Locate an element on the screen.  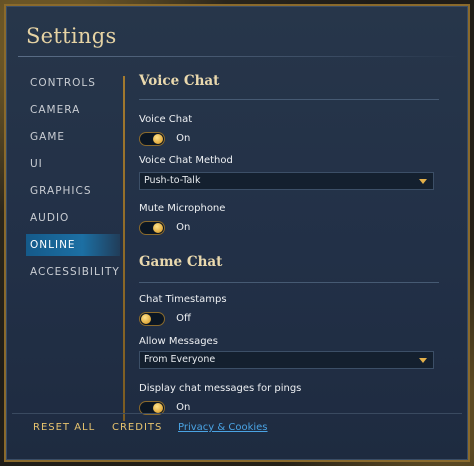
voice-chat-method-value: Push-to-Talk is located at coordinates (172, 180).